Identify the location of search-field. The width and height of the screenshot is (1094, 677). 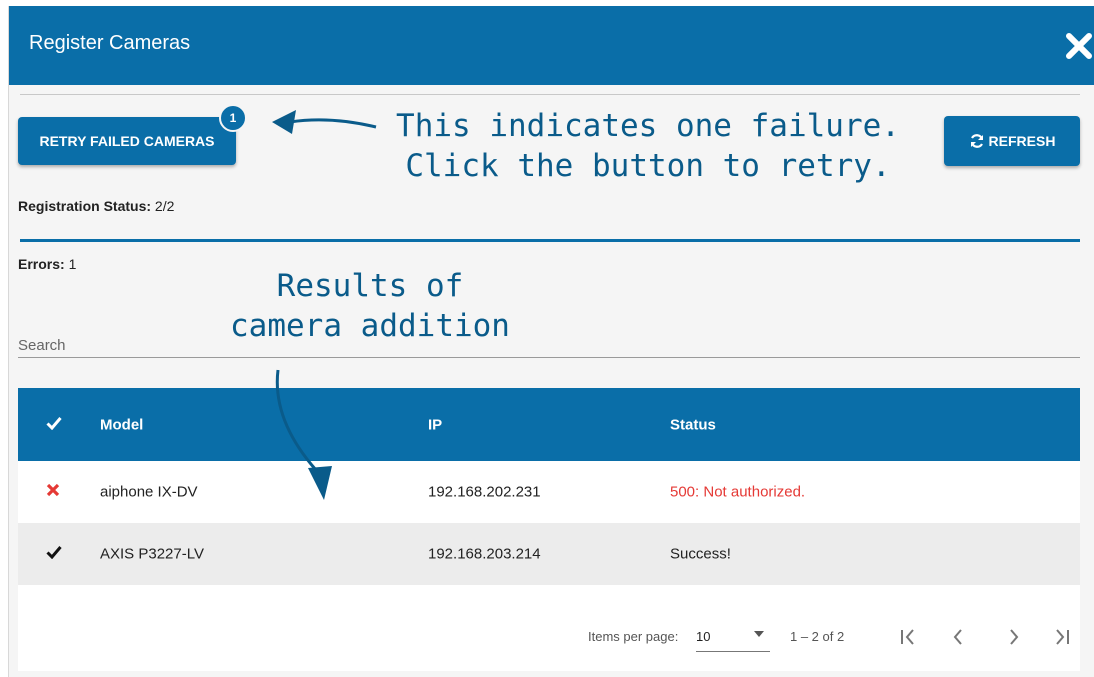
(549, 340).